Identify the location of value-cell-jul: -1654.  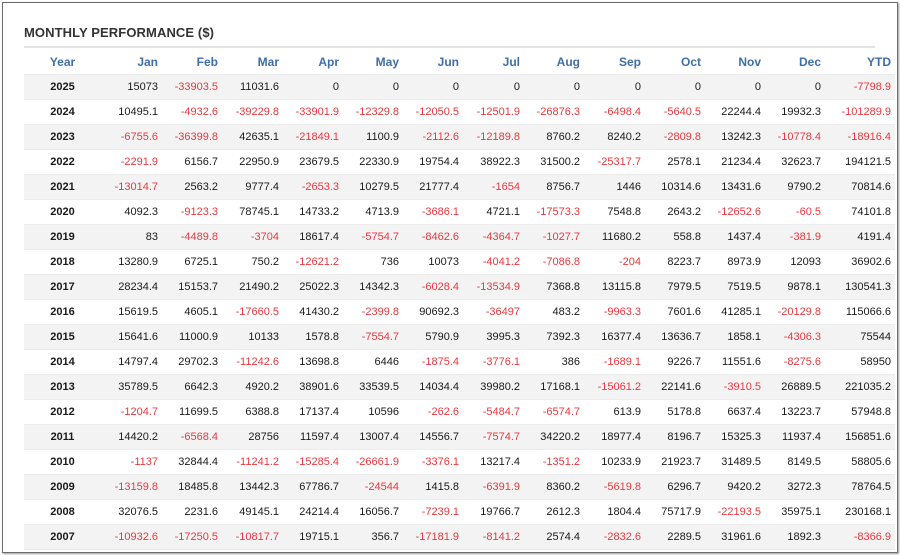
(493, 187).